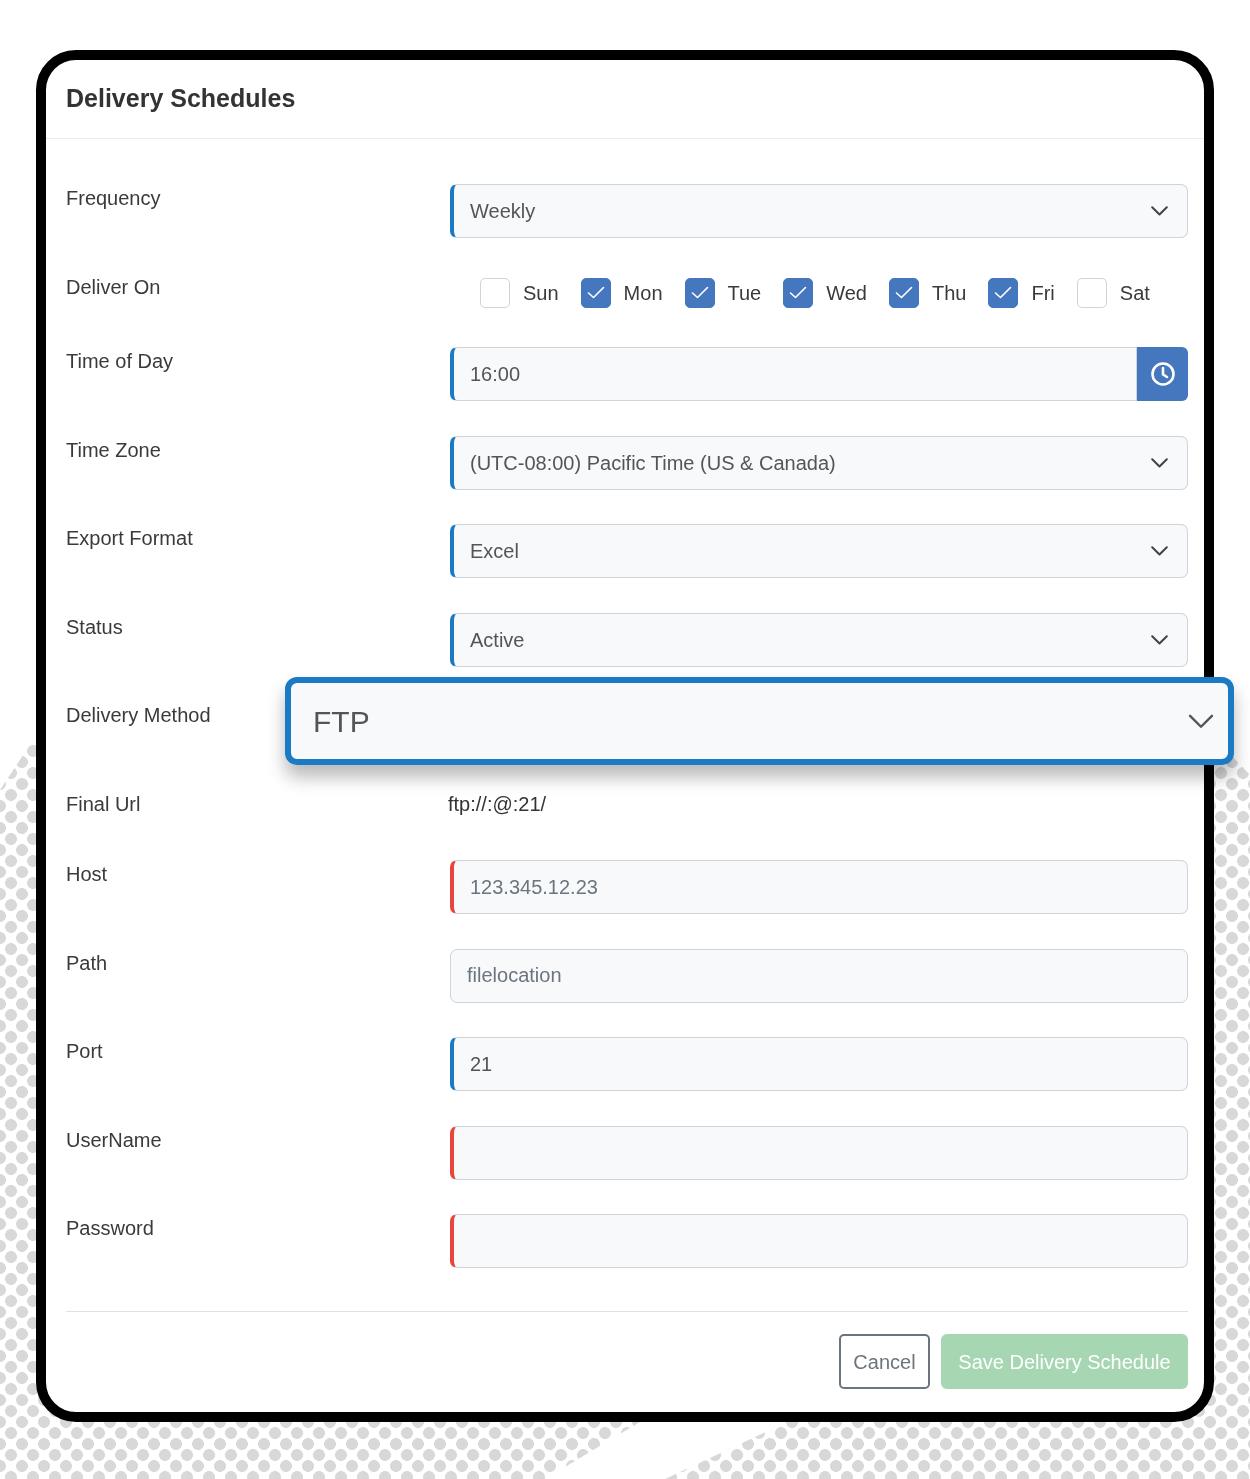 The height and width of the screenshot is (1479, 1250). What do you see at coordinates (643, 292) in the screenshot?
I see `checkbox-label: Mon` at bounding box center [643, 292].